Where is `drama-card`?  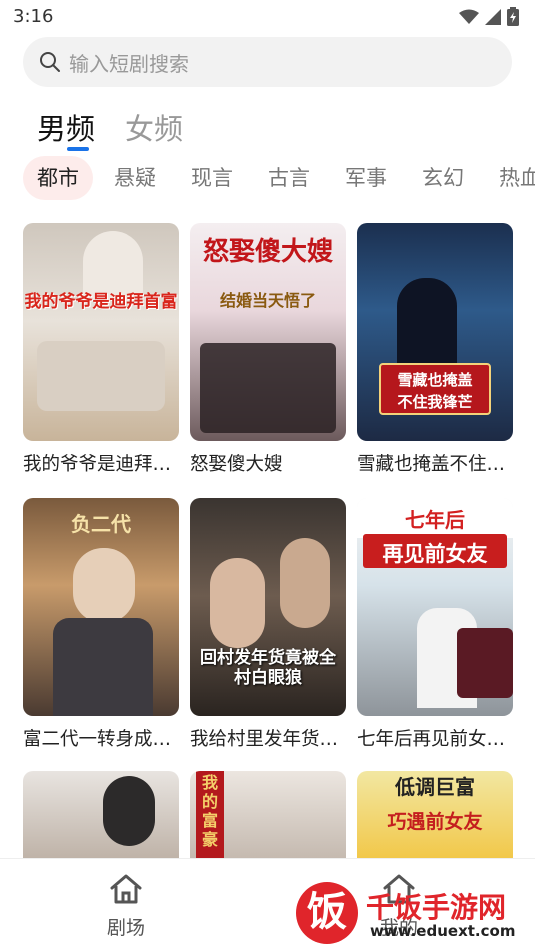 drama-card is located at coordinates (101, 814).